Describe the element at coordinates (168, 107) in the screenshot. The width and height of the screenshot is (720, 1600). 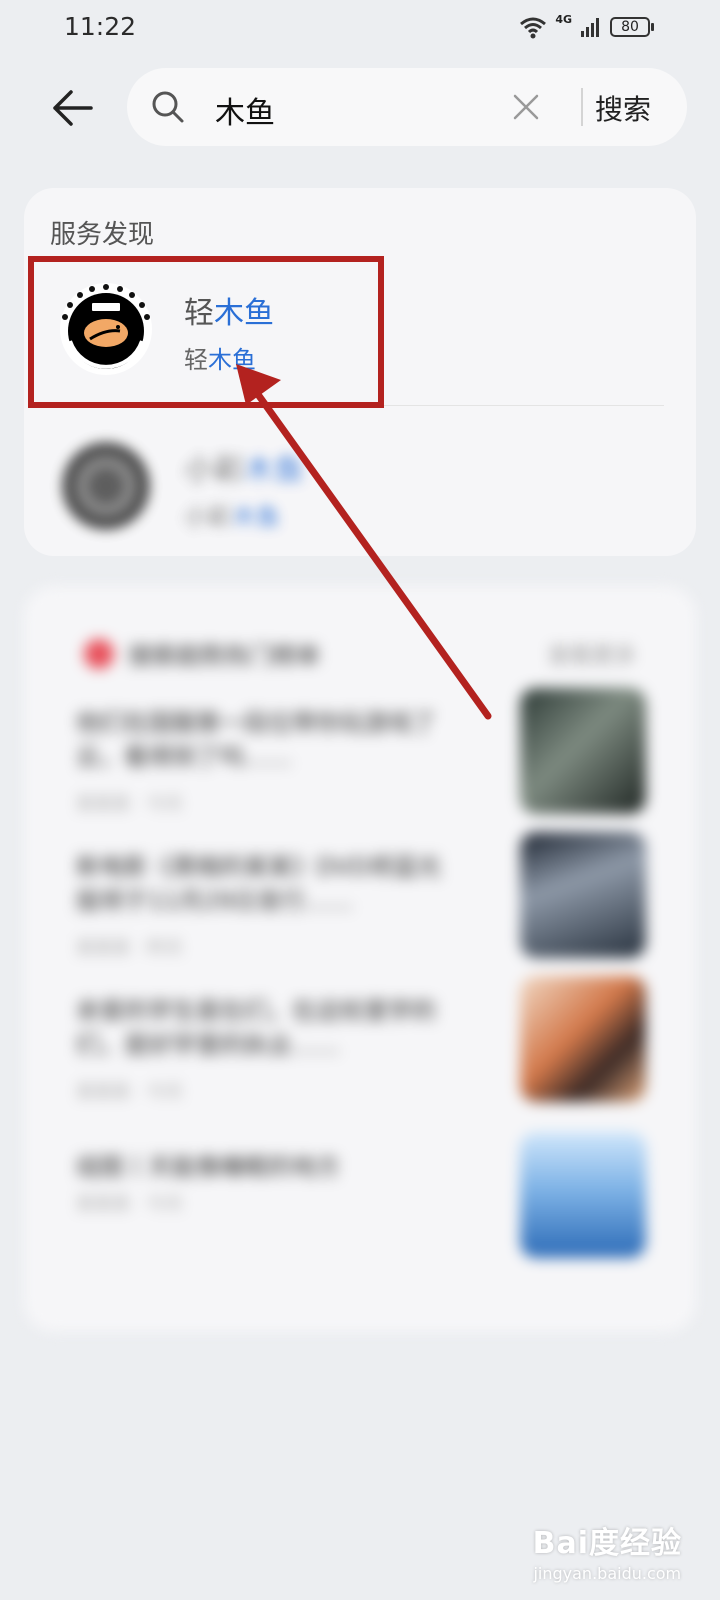
I see `search-icon` at that location.